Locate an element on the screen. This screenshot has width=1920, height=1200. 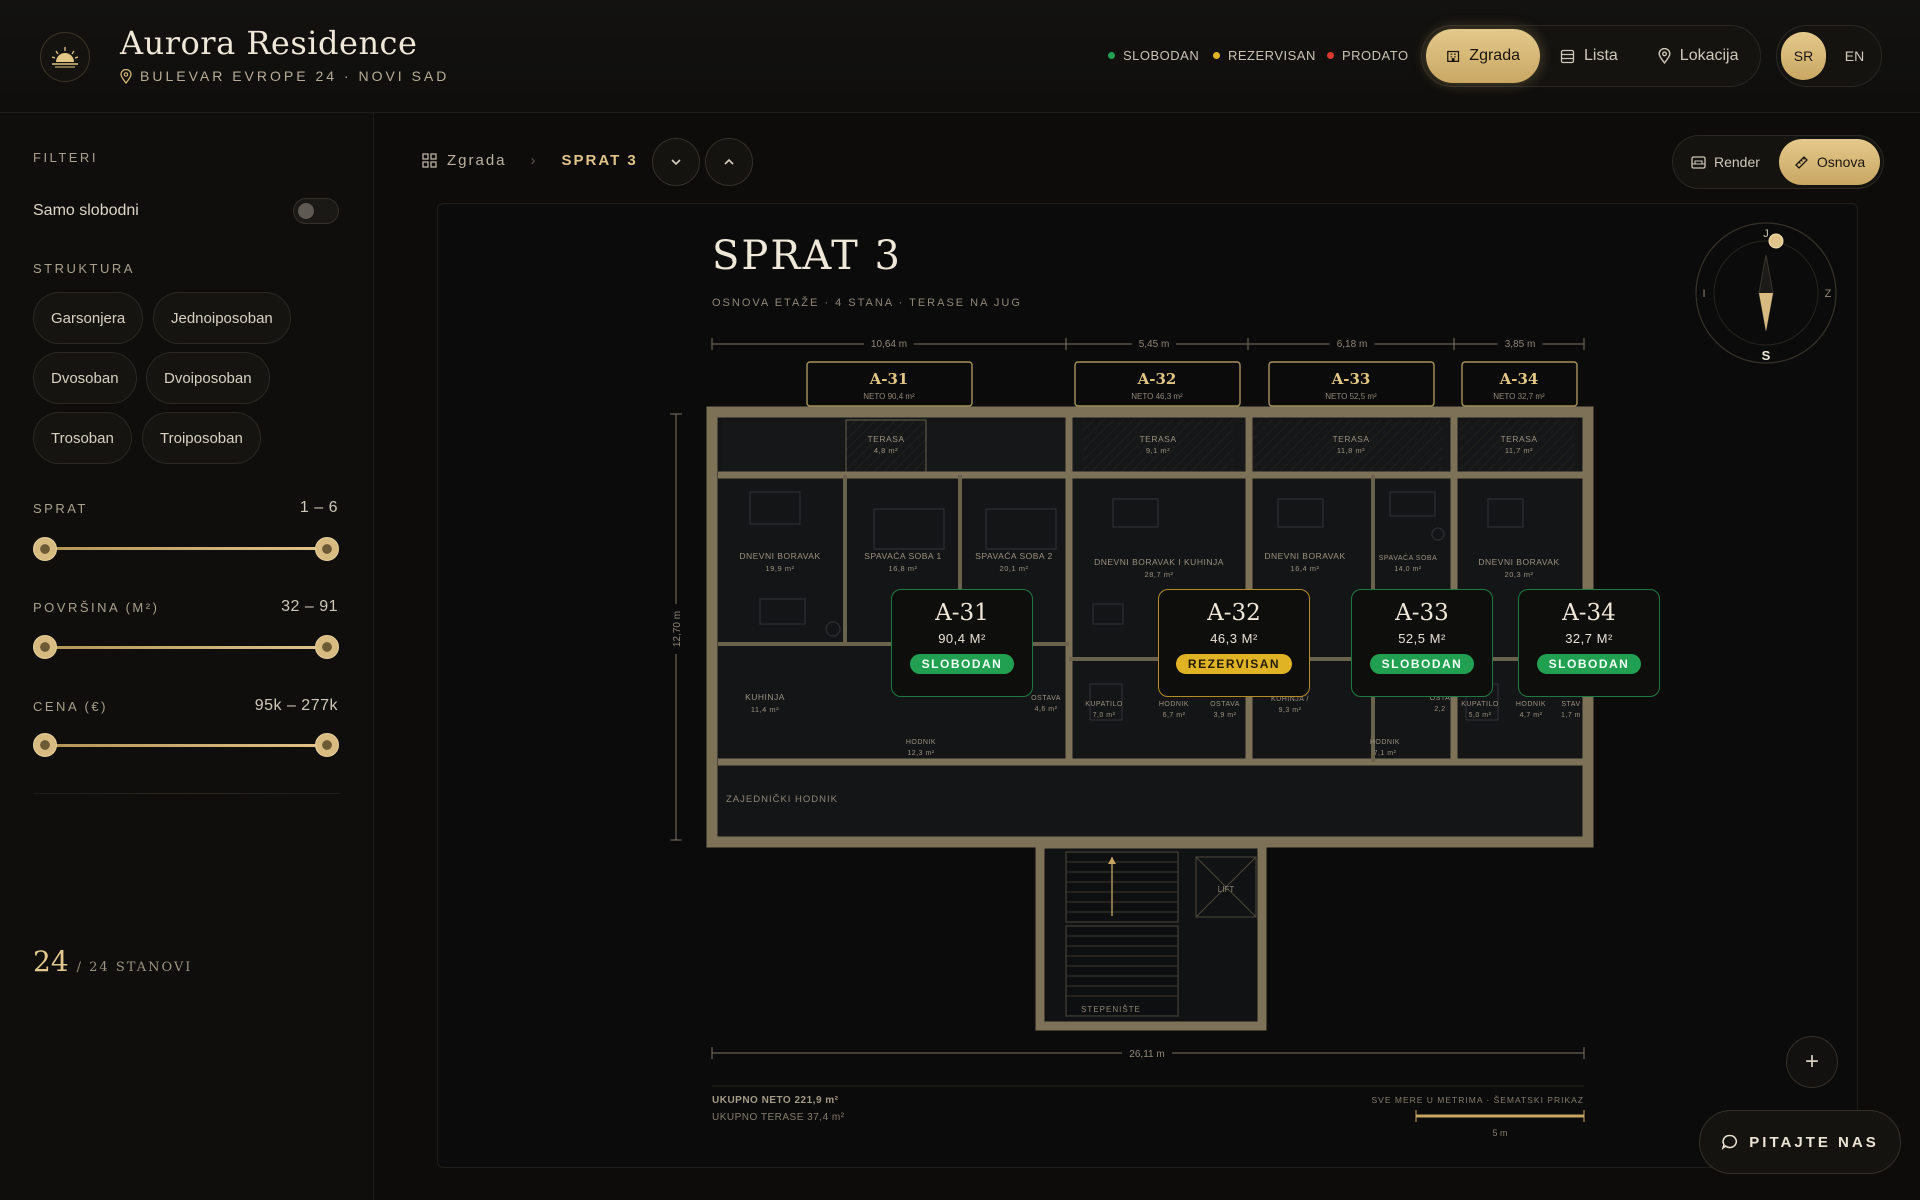
area-range-value: 32 – 91 is located at coordinates (309, 606).